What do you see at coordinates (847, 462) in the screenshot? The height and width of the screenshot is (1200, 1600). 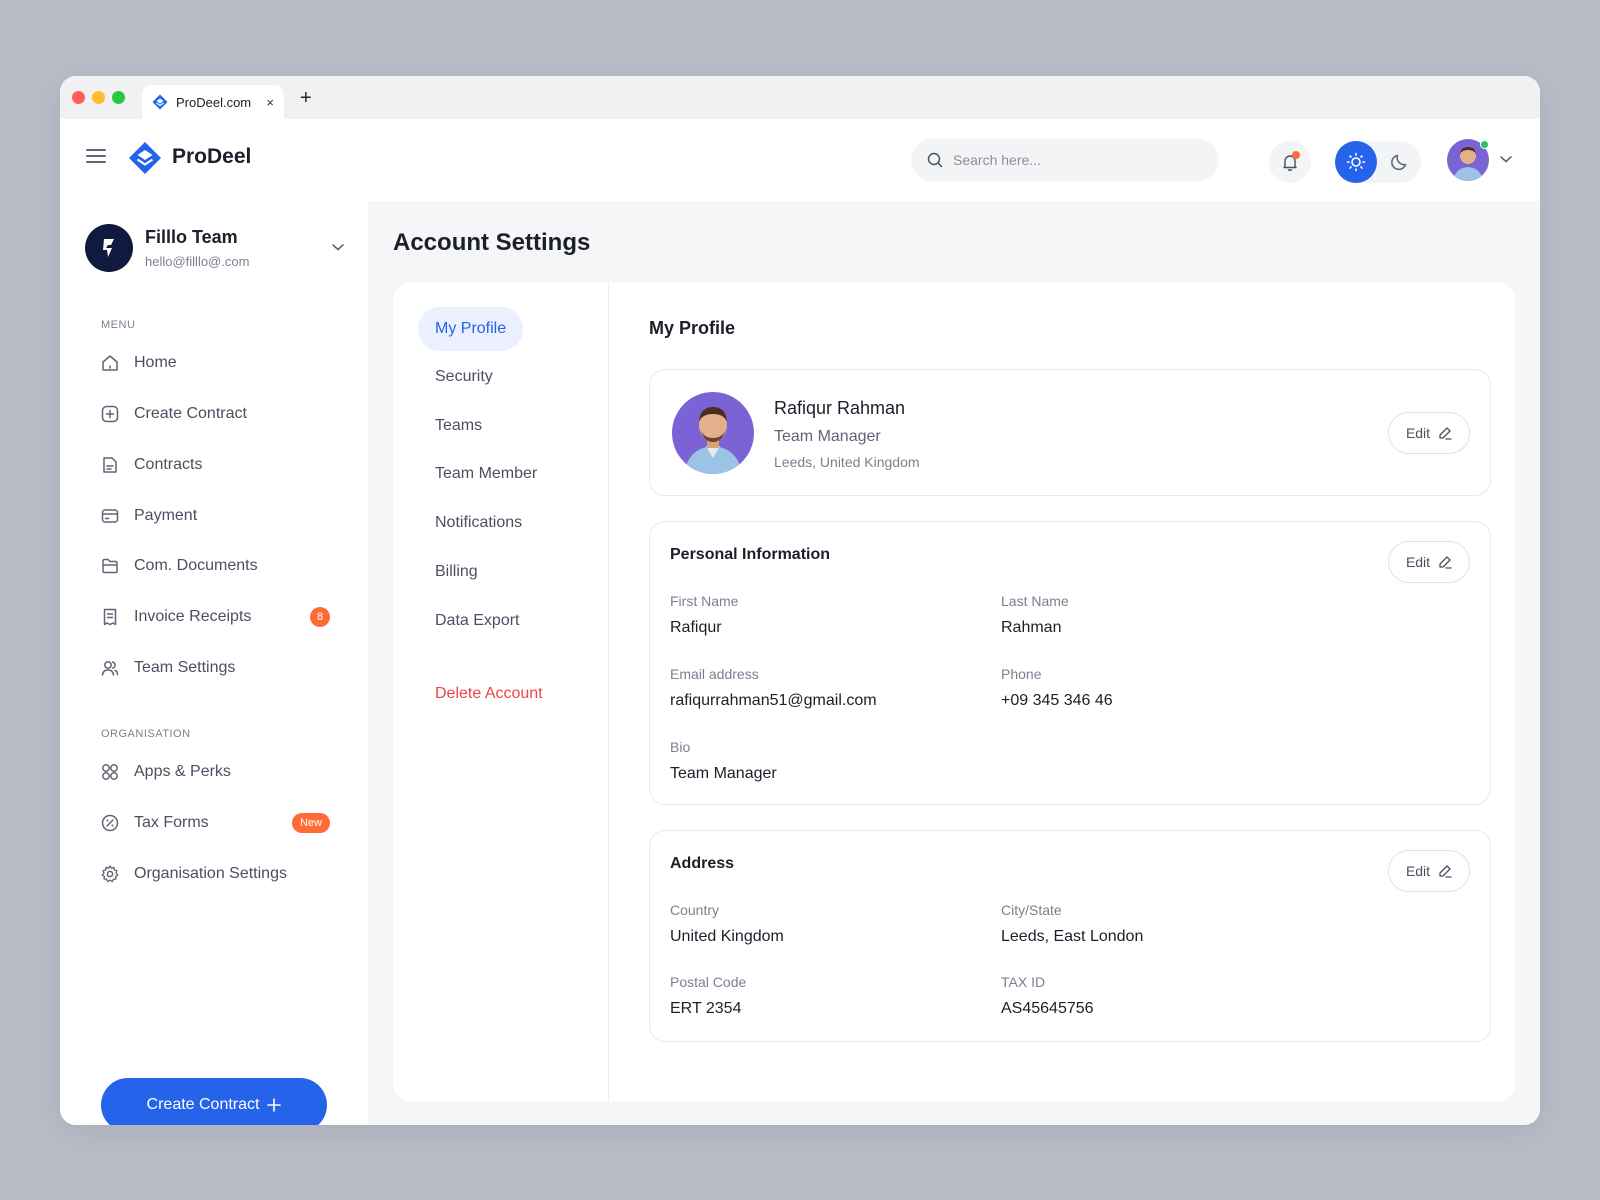 I see `profile-location: Leeds, United Kingdom` at bounding box center [847, 462].